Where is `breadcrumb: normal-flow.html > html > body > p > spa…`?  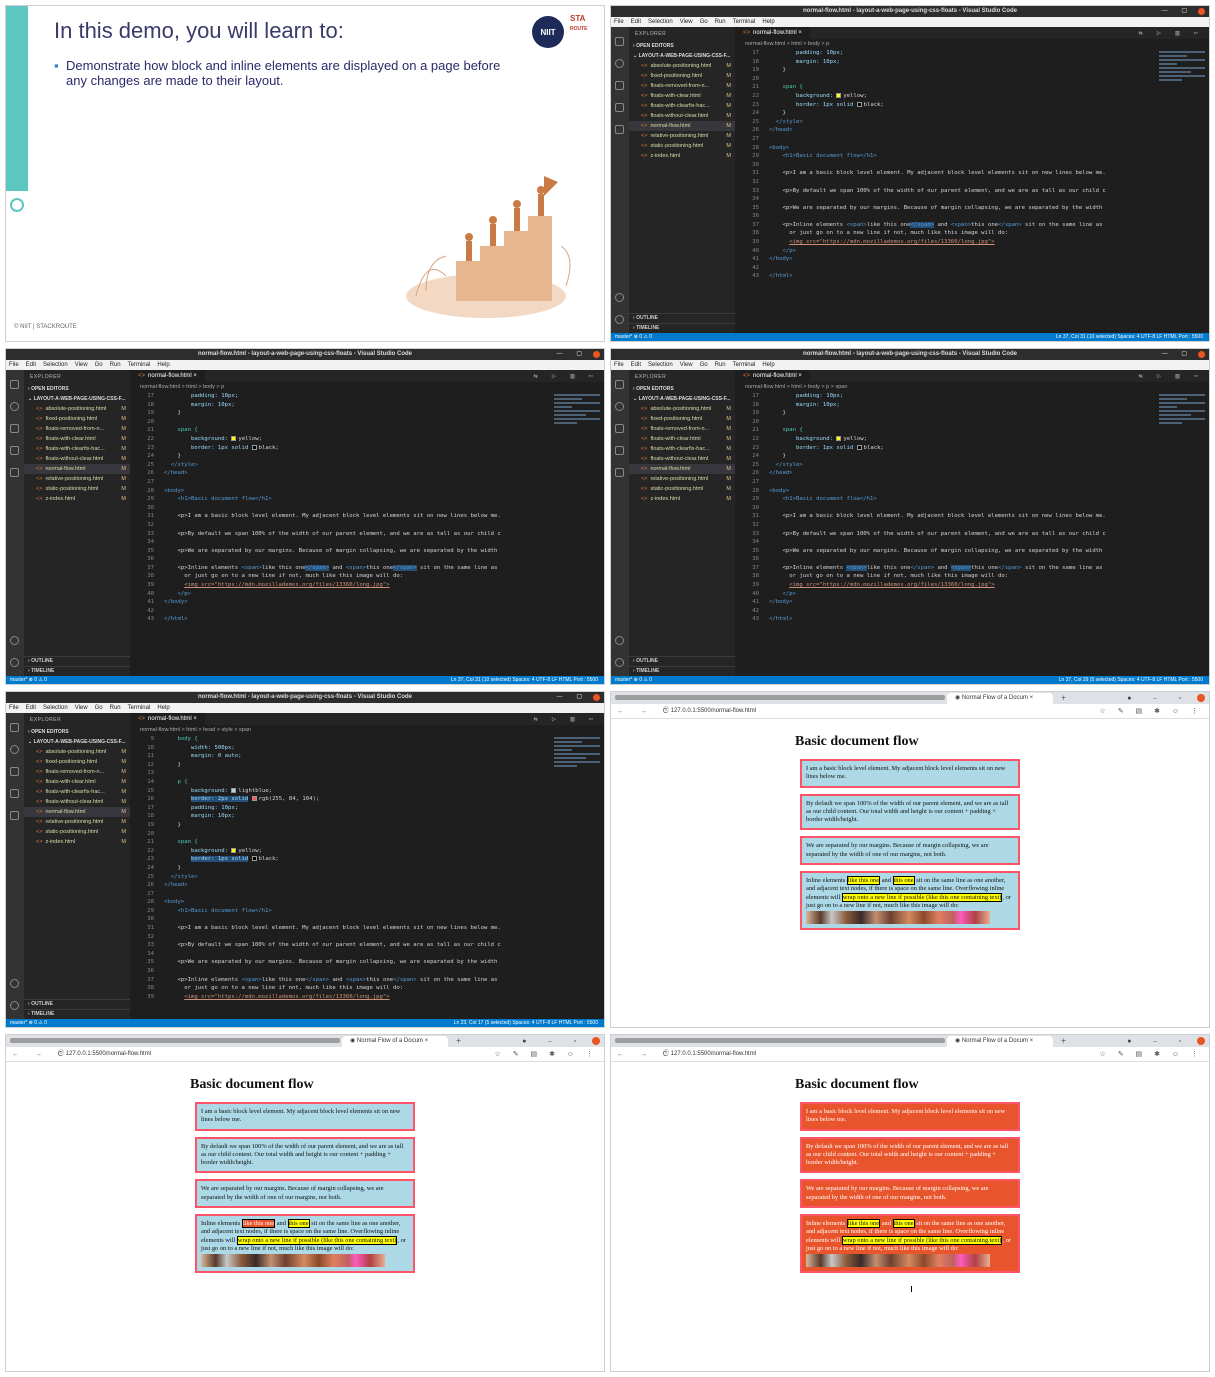 breadcrumb: normal-flow.html > html > body > p > spa… is located at coordinates (972, 387).